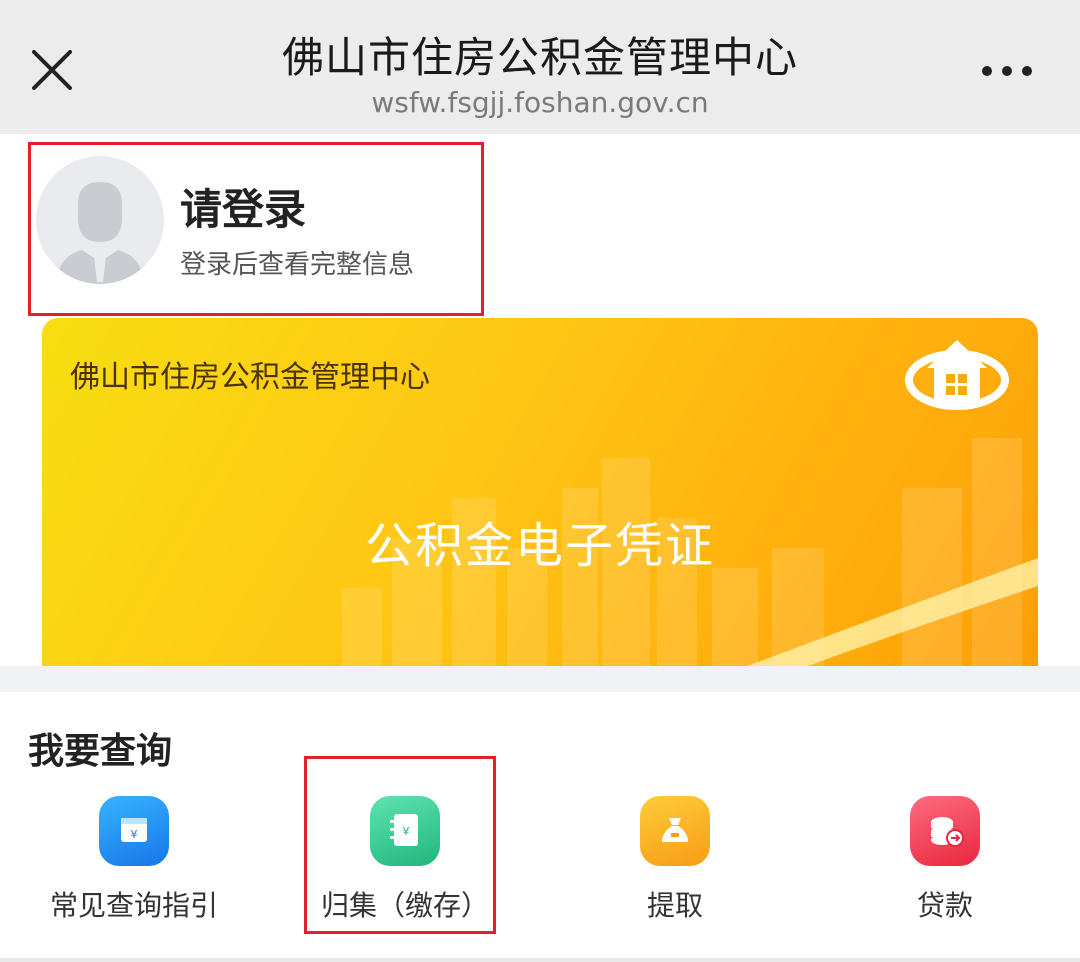 This screenshot has width=1080, height=962. Describe the element at coordinates (540, 102) in the screenshot. I see `page-url: wsfw.fsgjj.foshan.gov.cn` at that location.